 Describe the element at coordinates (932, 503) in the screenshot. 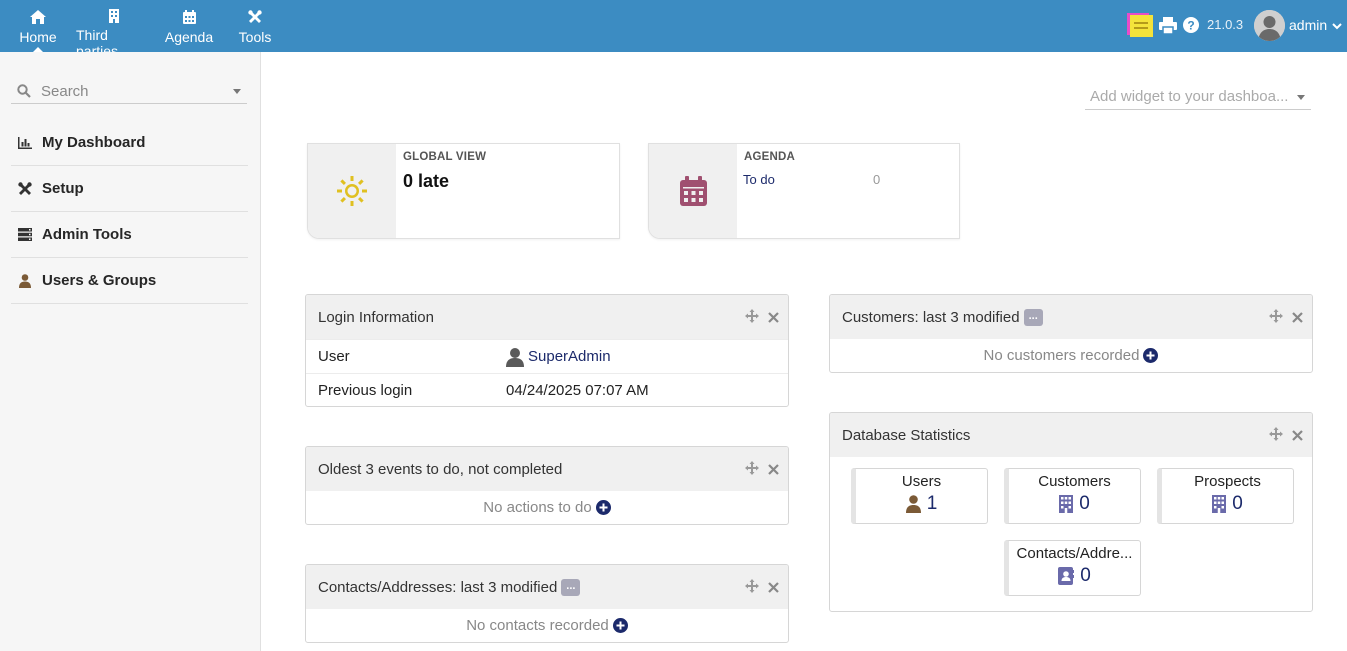

I see `stat-value: 1` at that location.